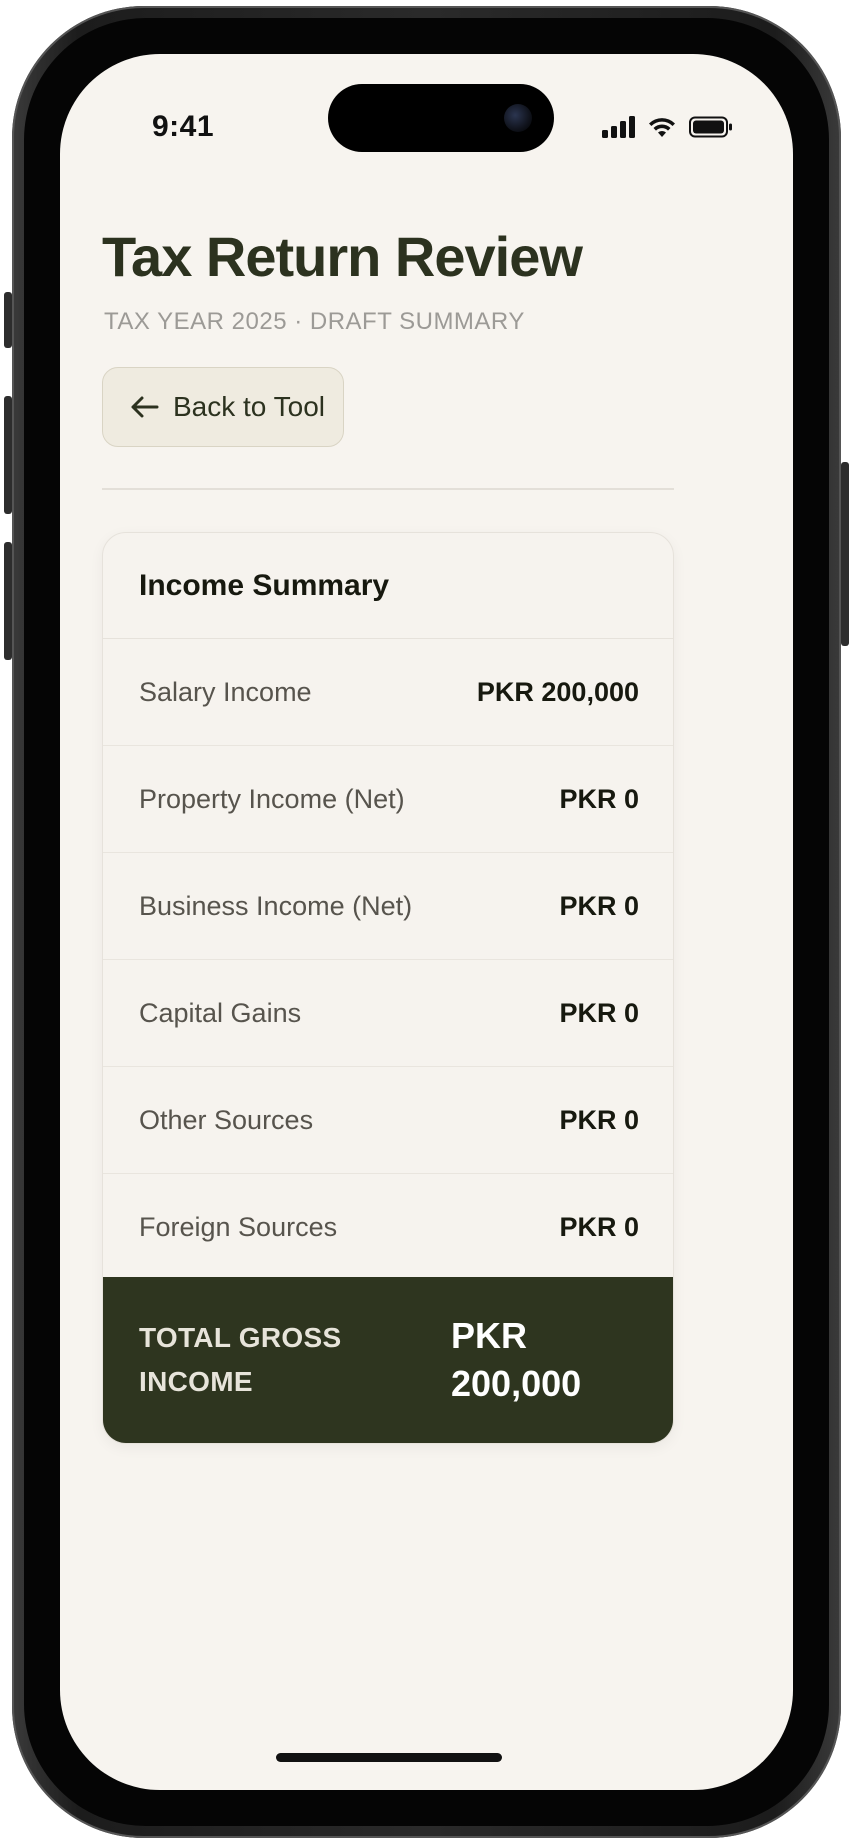  What do you see at coordinates (8, 320) in the screenshot?
I see `action-button` at bounding box center [8, 320].